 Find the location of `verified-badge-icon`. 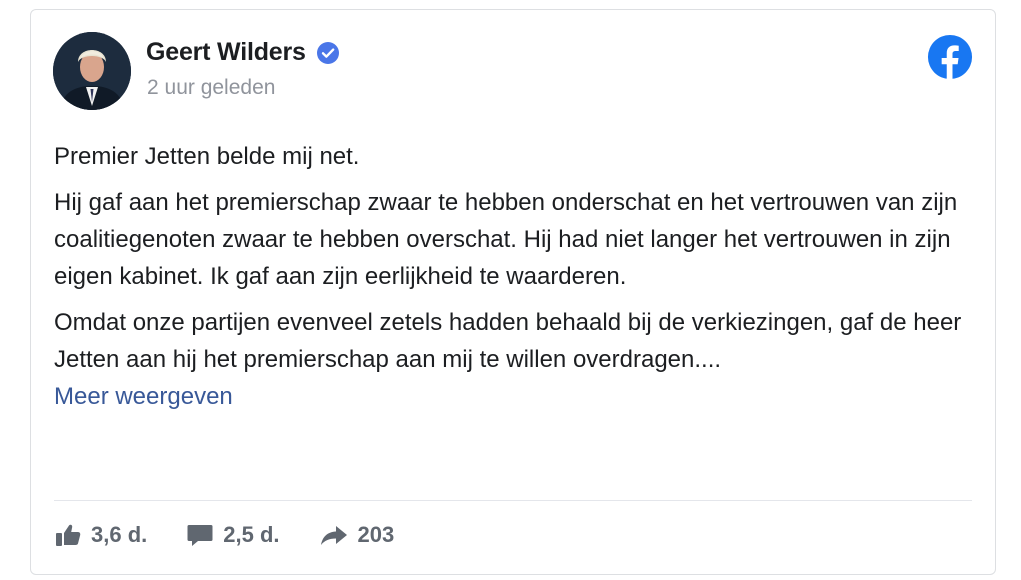

verified-badge-icon is located at coordinates (327, 52).